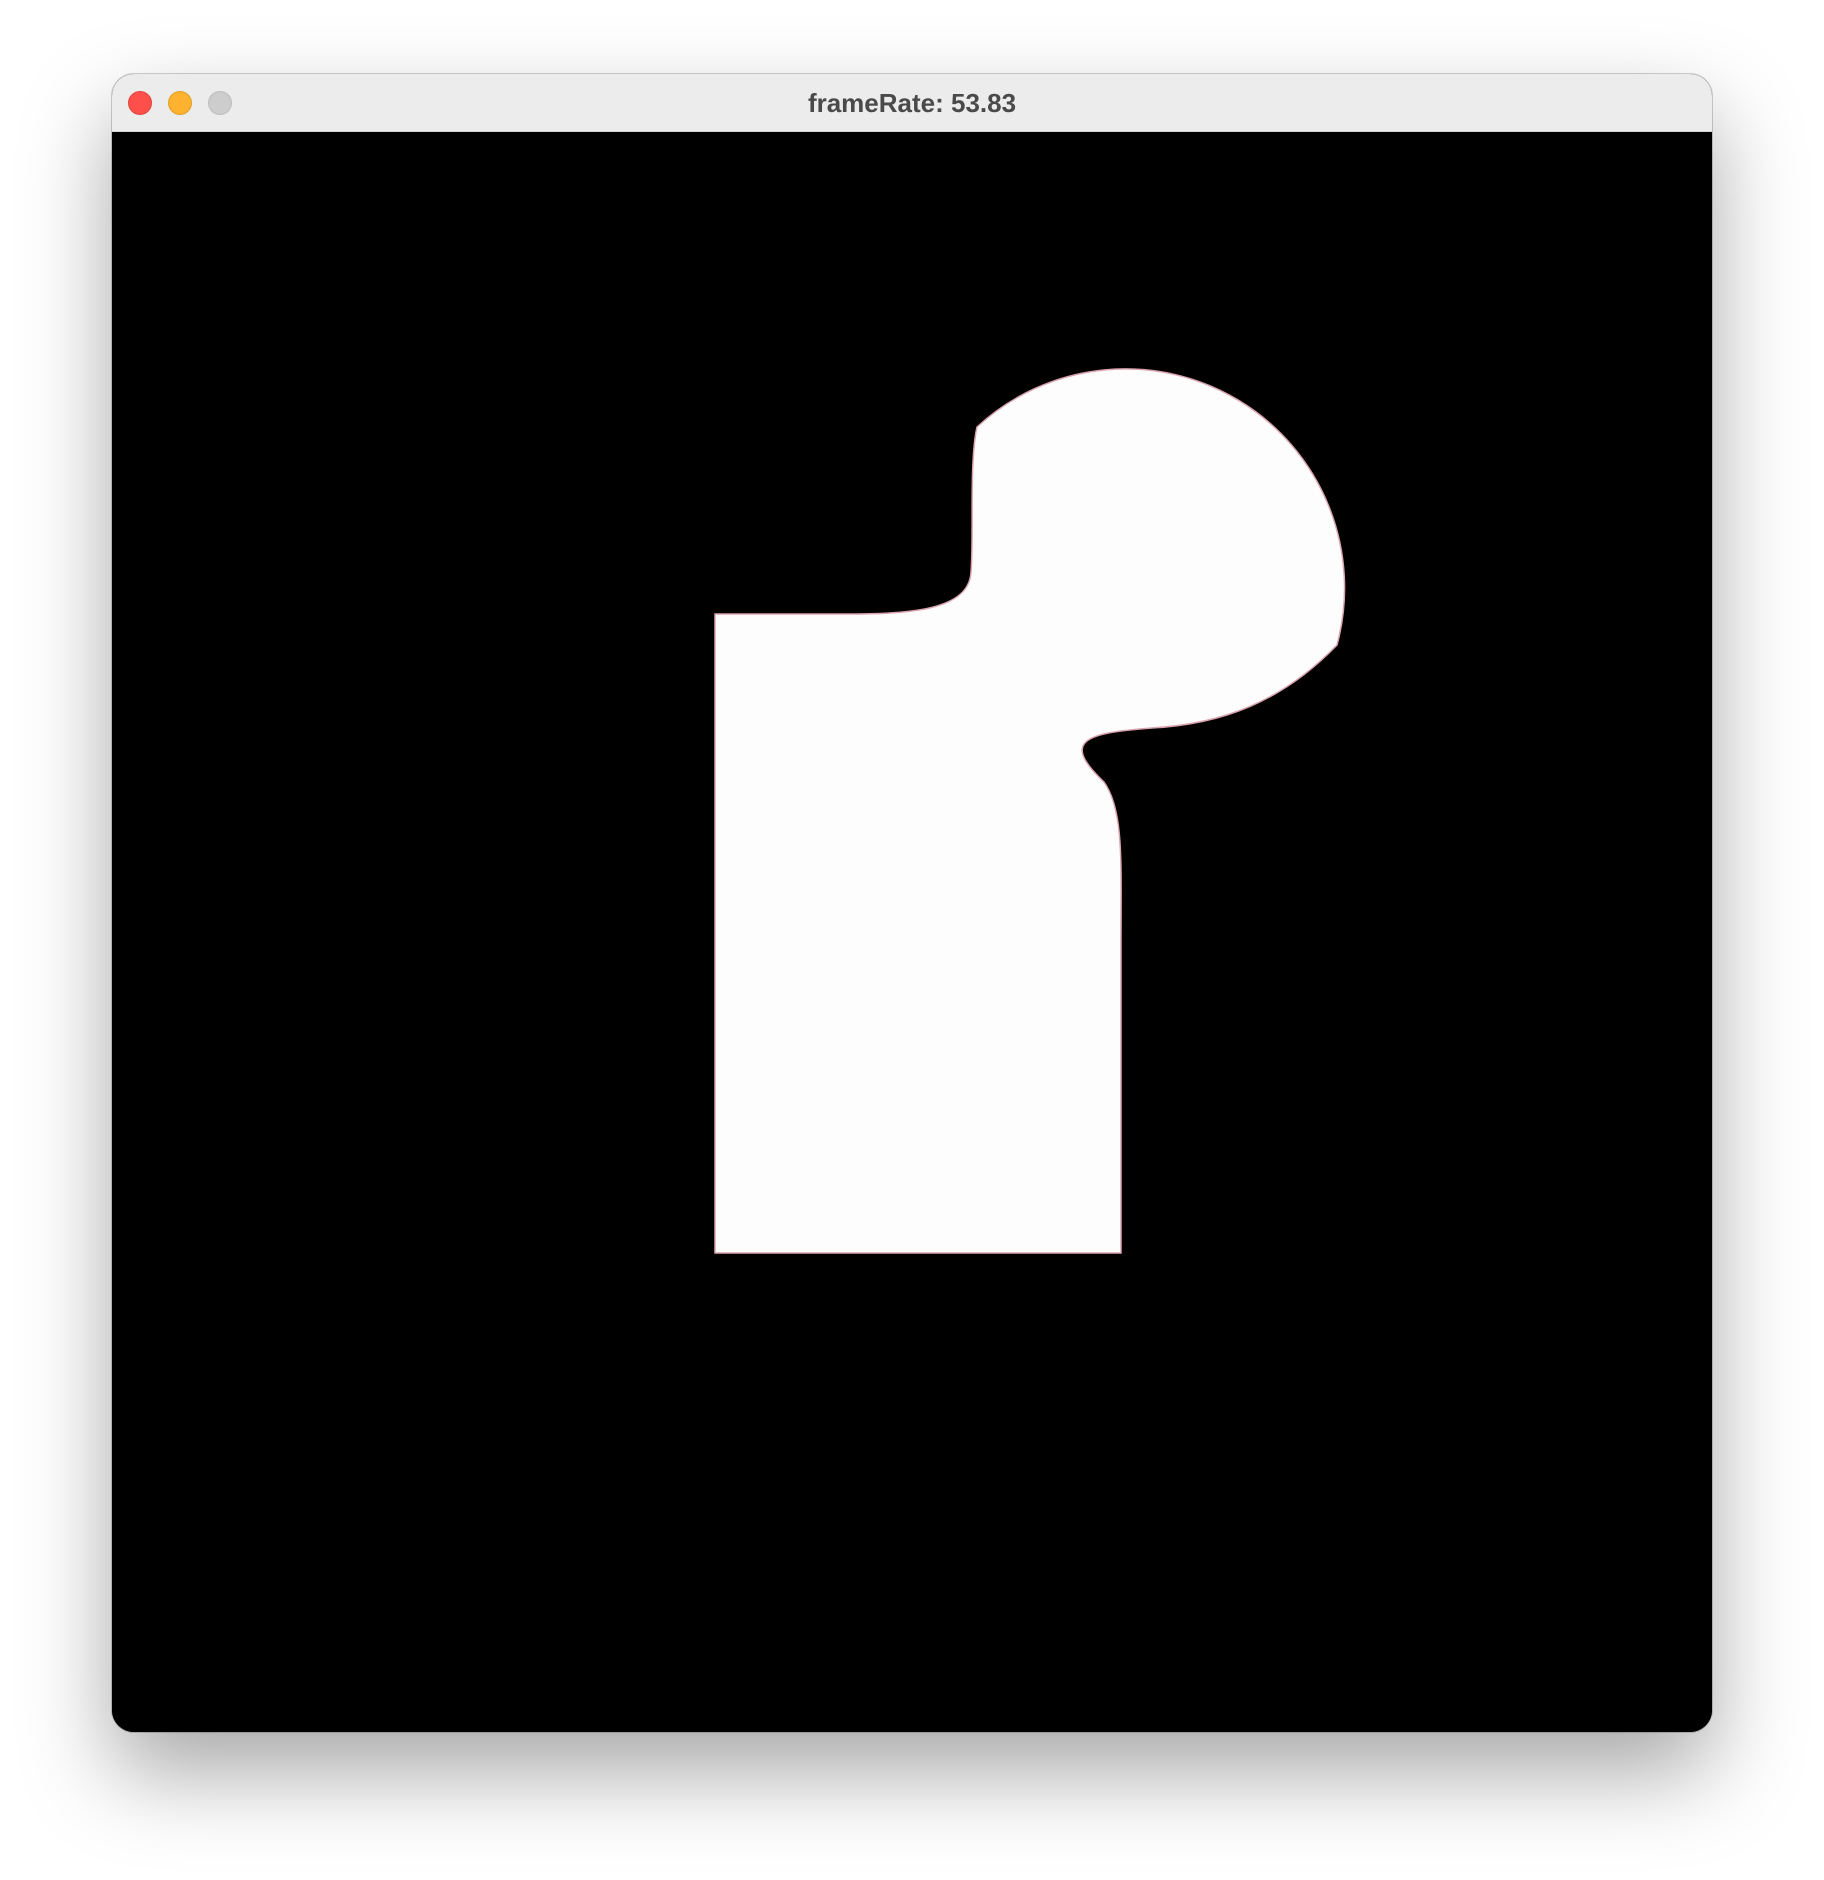  I want to click on title-bar: frameRate: 53.83, so click(912, 103).